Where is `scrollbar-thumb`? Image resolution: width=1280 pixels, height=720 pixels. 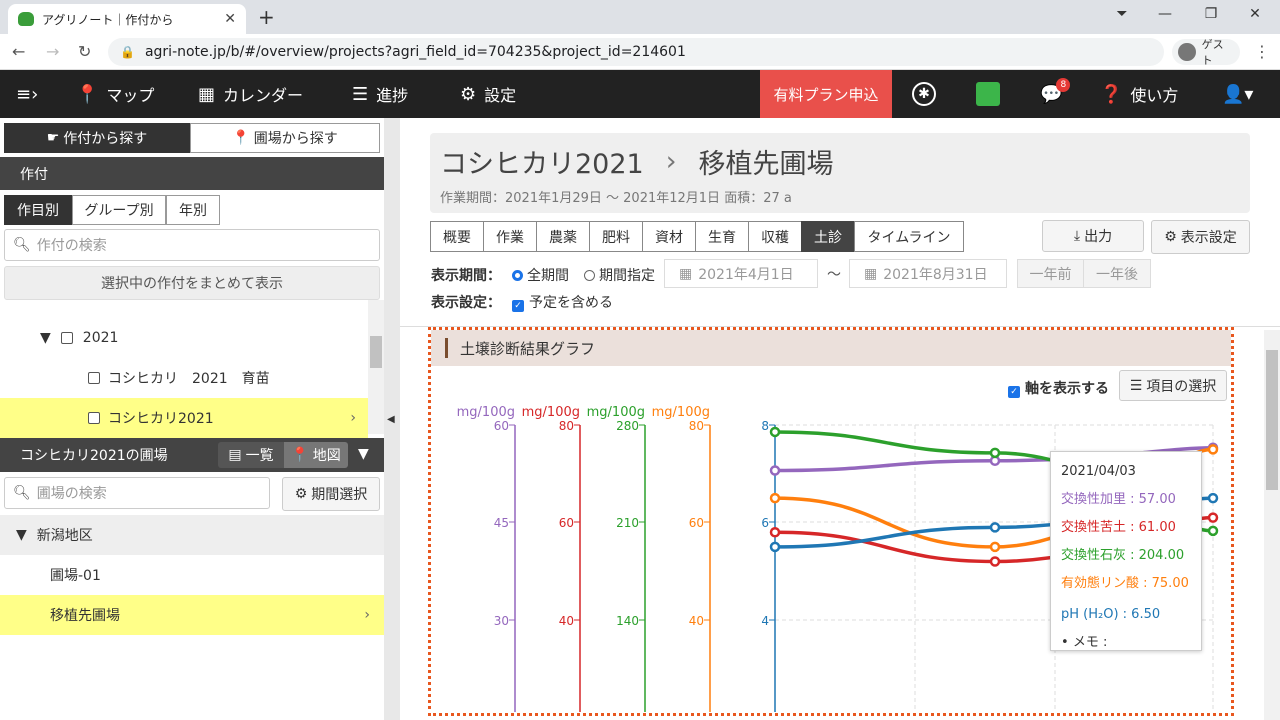 scrollbar-thumb is located at coordinates (1272, 420).